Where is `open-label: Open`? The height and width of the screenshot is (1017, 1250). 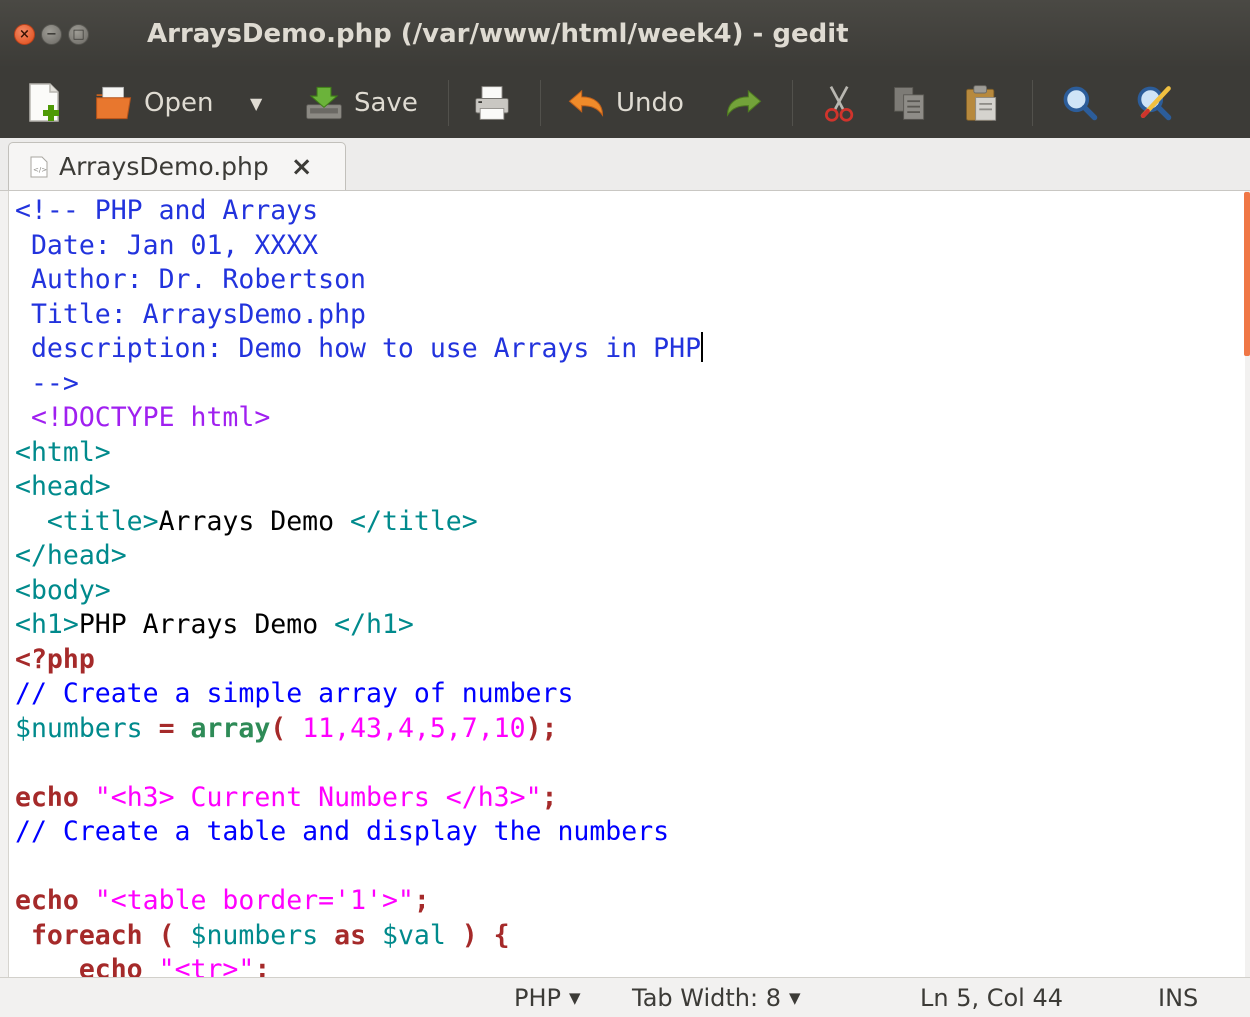
open-label: Open is located at coordinates (179, 103).